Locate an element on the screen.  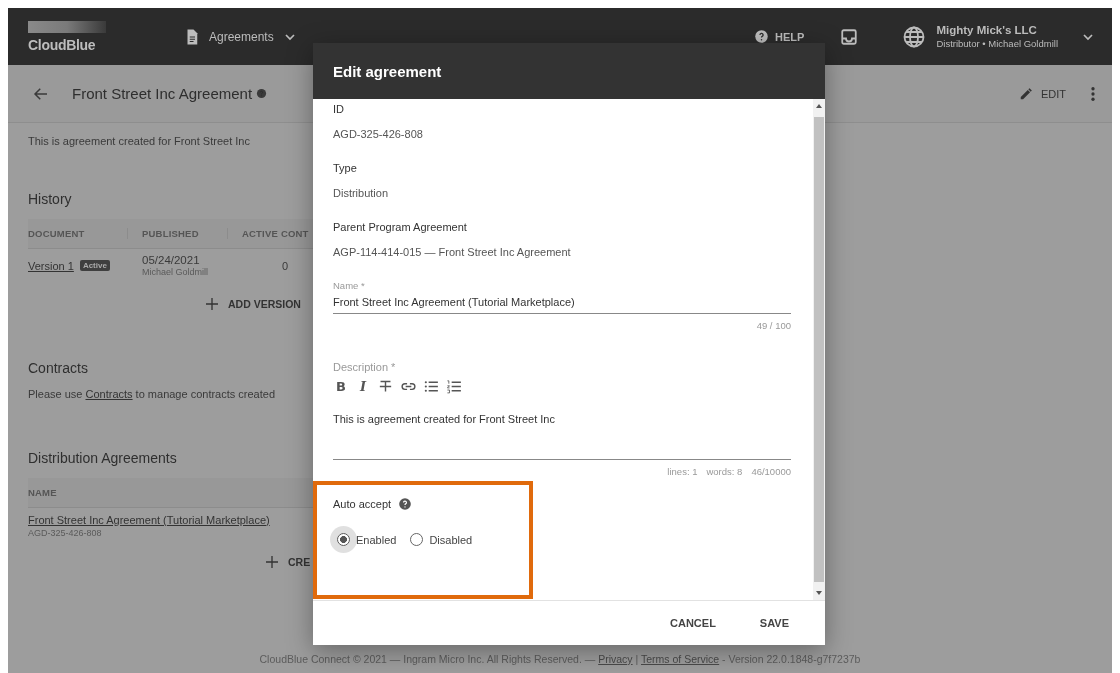
account-menu: Mighty Mick's LLC Distributor • Michael Goldmill is located at coordinates (999, 36).